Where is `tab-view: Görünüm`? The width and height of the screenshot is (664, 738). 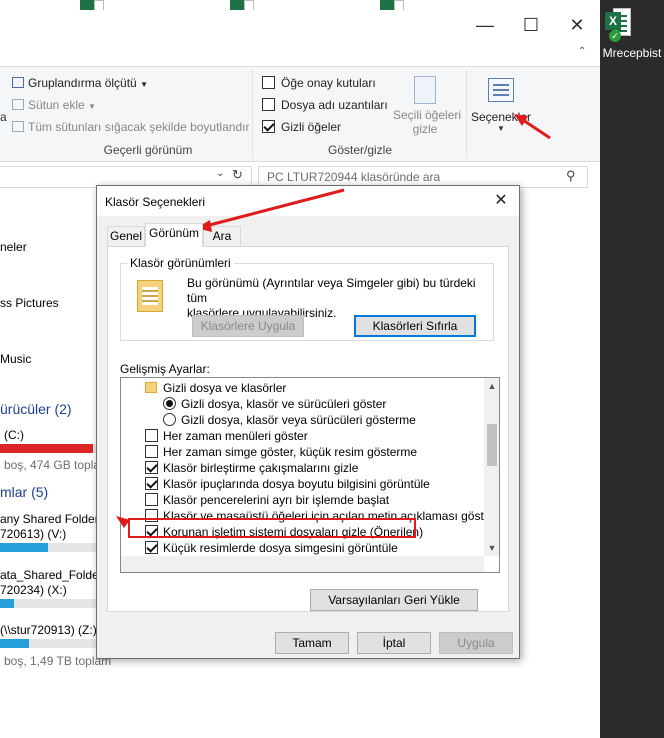 tab-view: Görünüm is located at coordinates (174, 235).